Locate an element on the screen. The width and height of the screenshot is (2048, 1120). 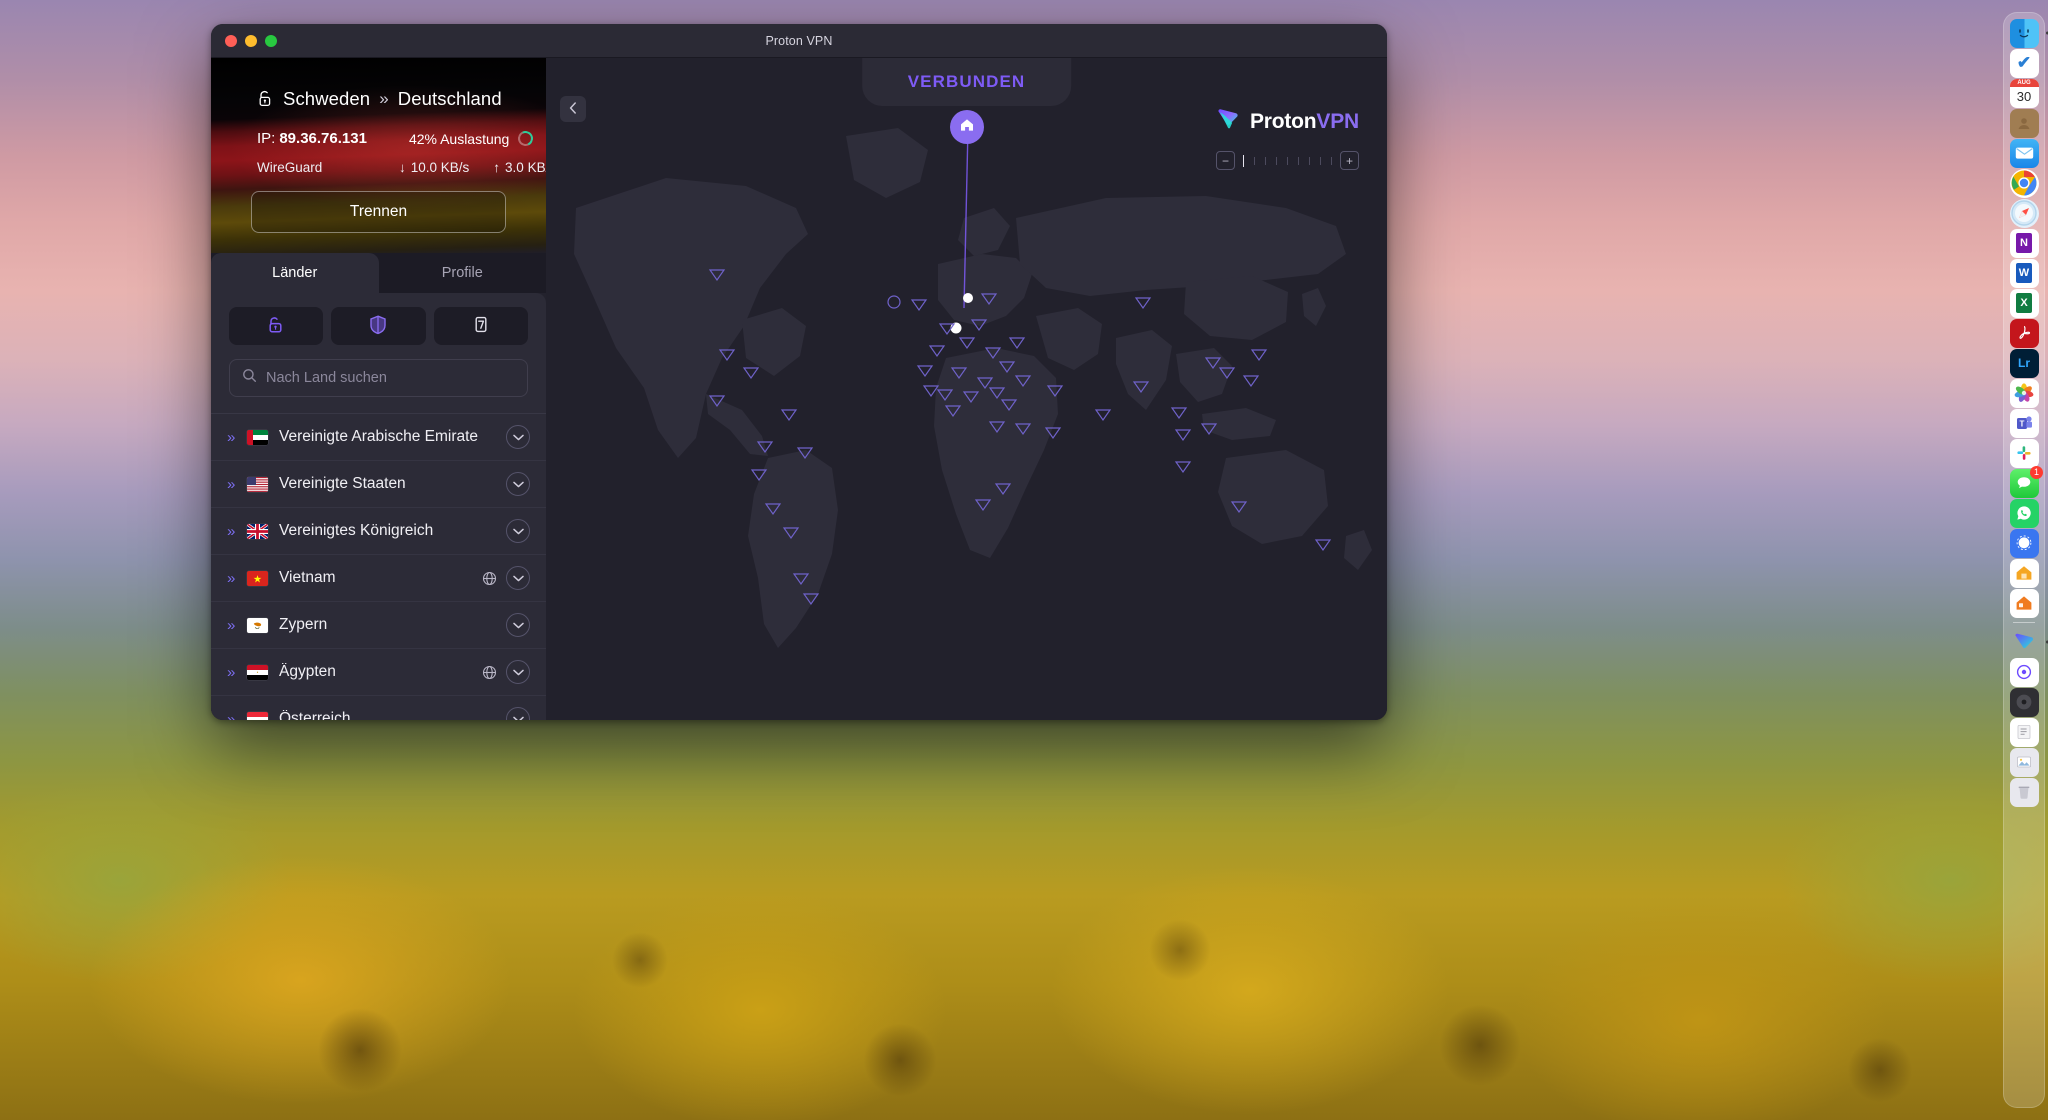
brand-name-proton: Proton is located at coordinates (1283, 121).